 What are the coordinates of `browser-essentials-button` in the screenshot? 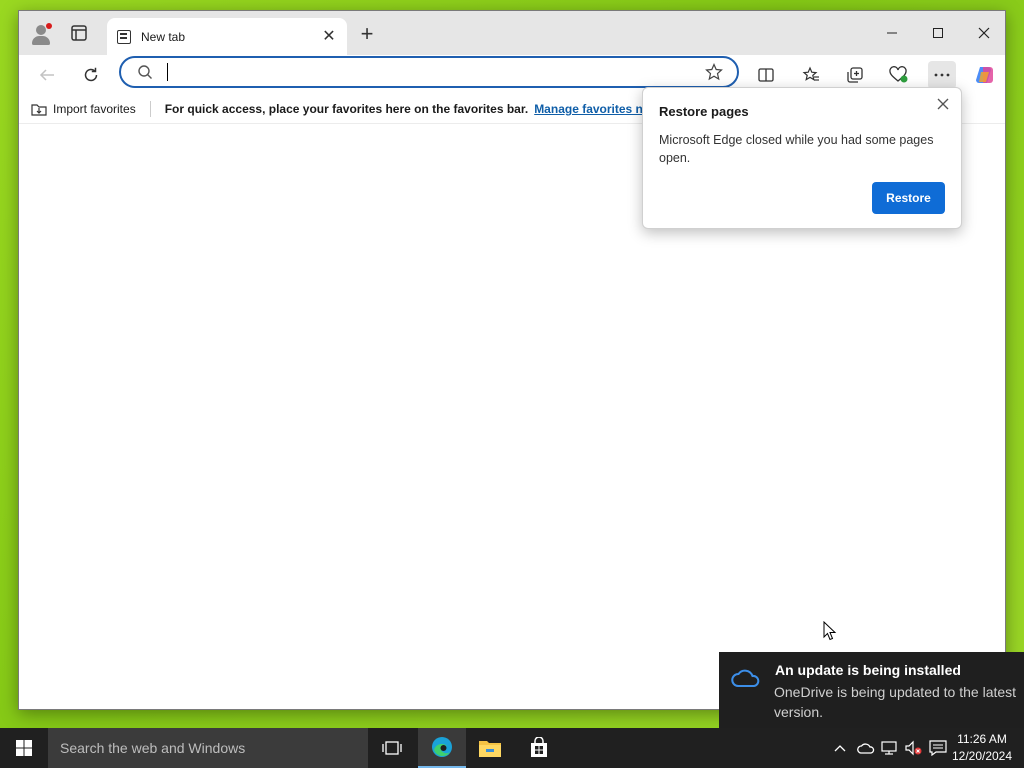 It's located at (899, 75).